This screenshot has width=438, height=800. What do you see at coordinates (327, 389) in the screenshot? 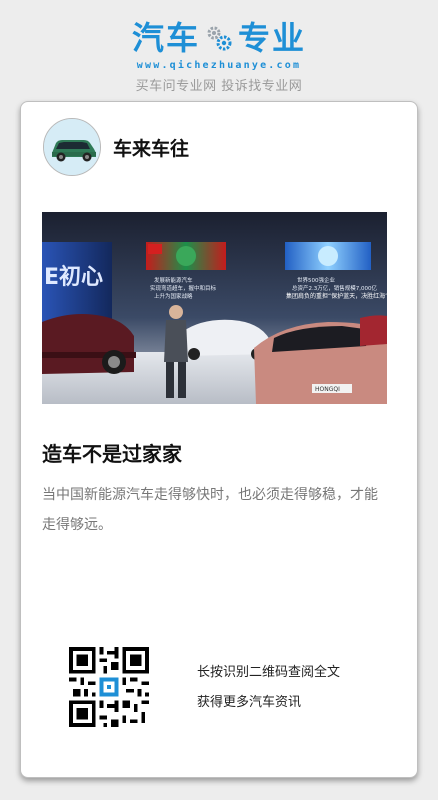
I see `car-badge: HONGQI` at bounding box center [327, 389].